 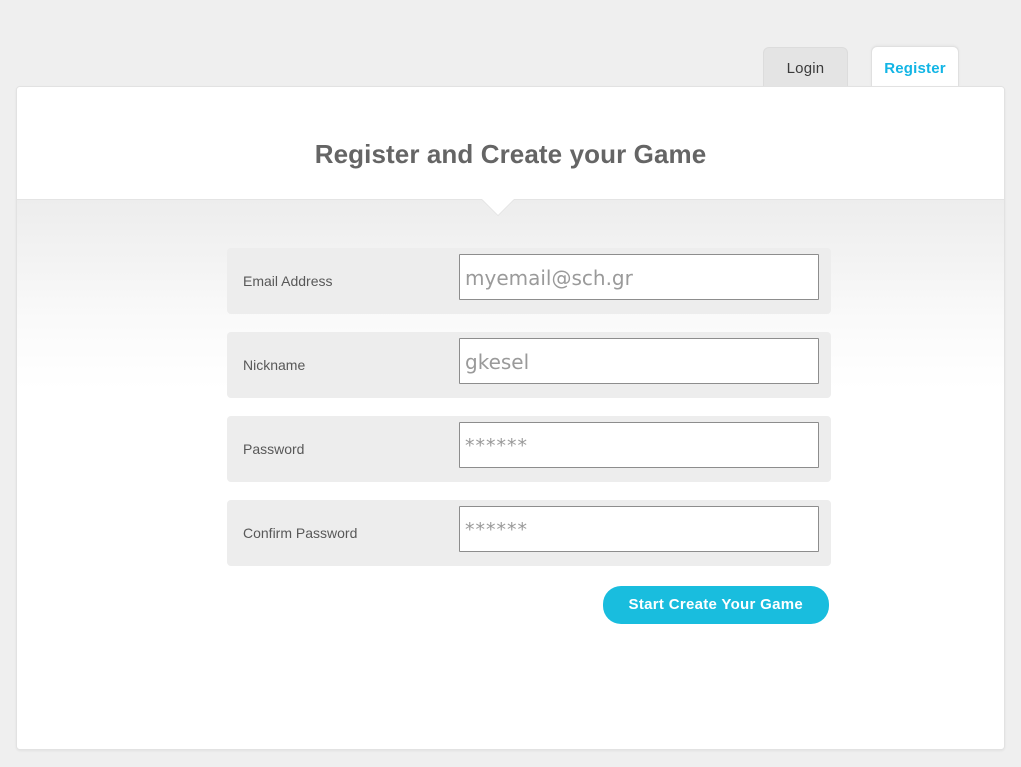 What do you see at coordinates (529, 605) in the screenshot?
I see `submit-row: Start Create Your Game` at bounding box center [529, 605].